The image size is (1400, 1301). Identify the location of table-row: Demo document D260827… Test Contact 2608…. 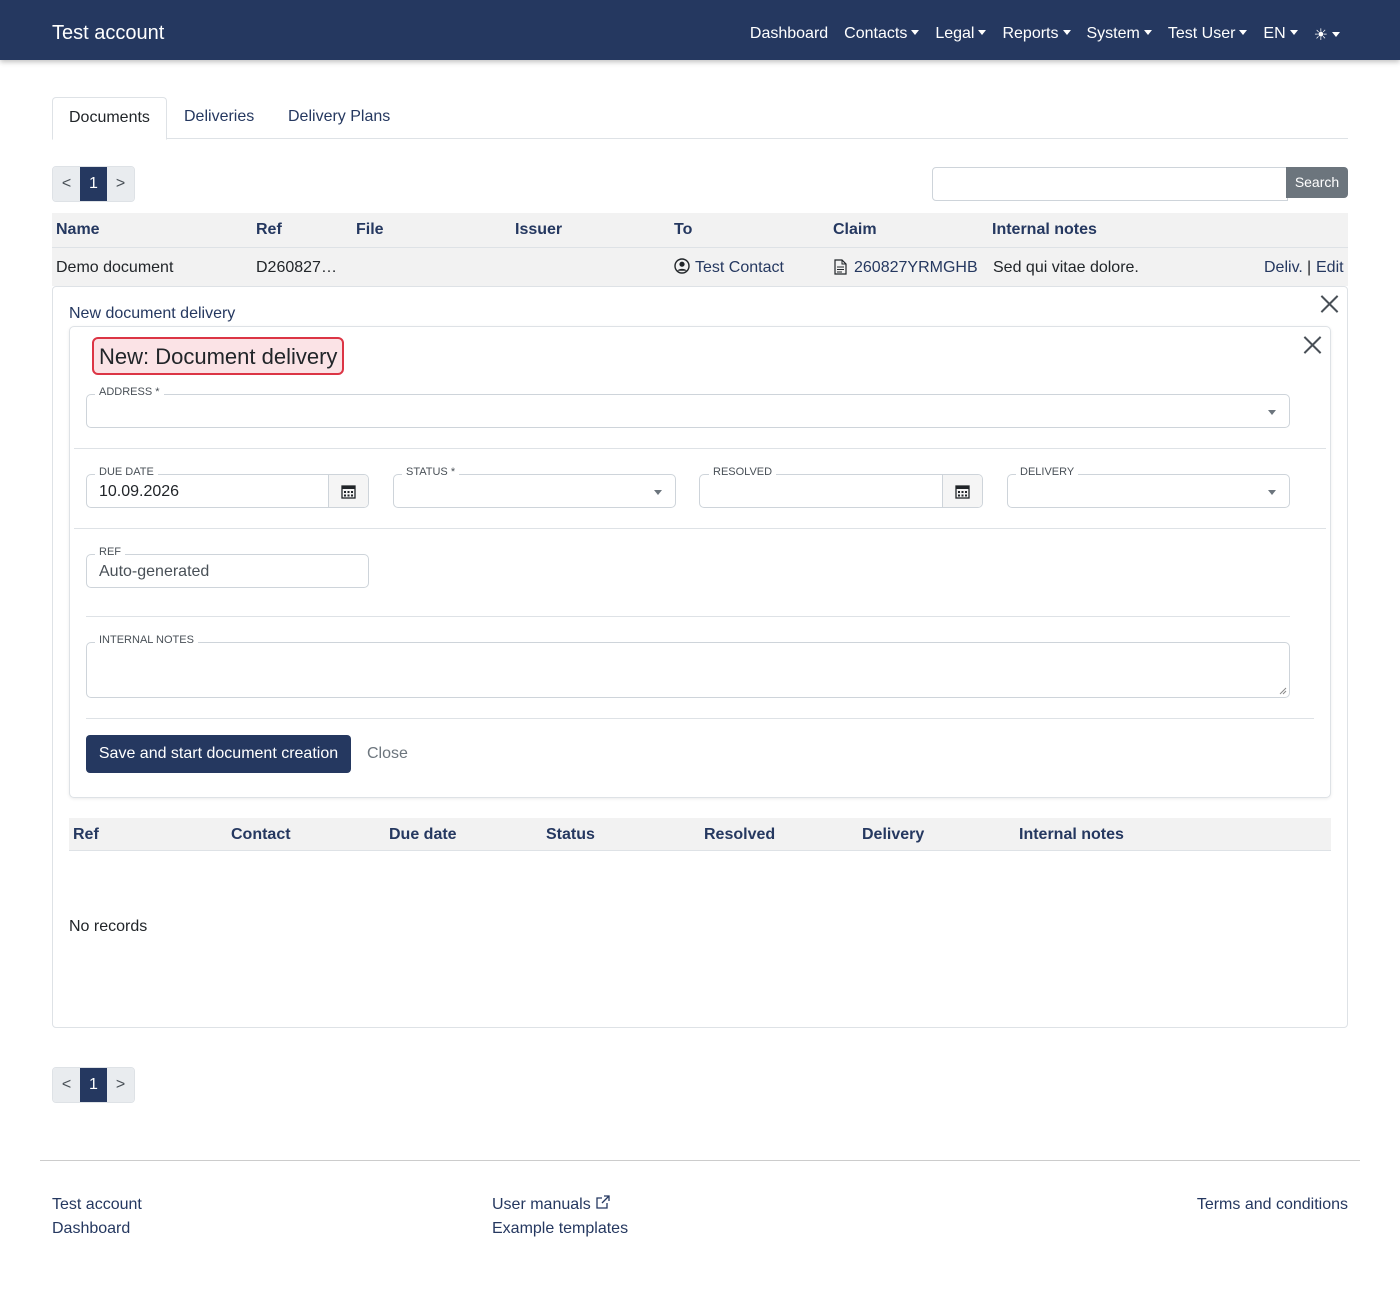
(700, 267).